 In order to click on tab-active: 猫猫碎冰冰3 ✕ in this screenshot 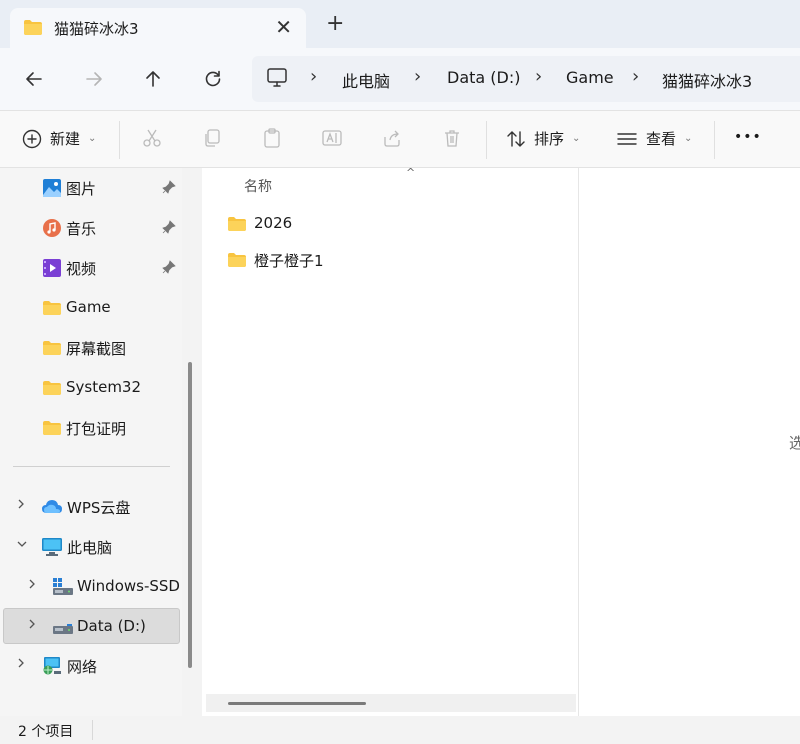, I will do `click(158, 28)`.